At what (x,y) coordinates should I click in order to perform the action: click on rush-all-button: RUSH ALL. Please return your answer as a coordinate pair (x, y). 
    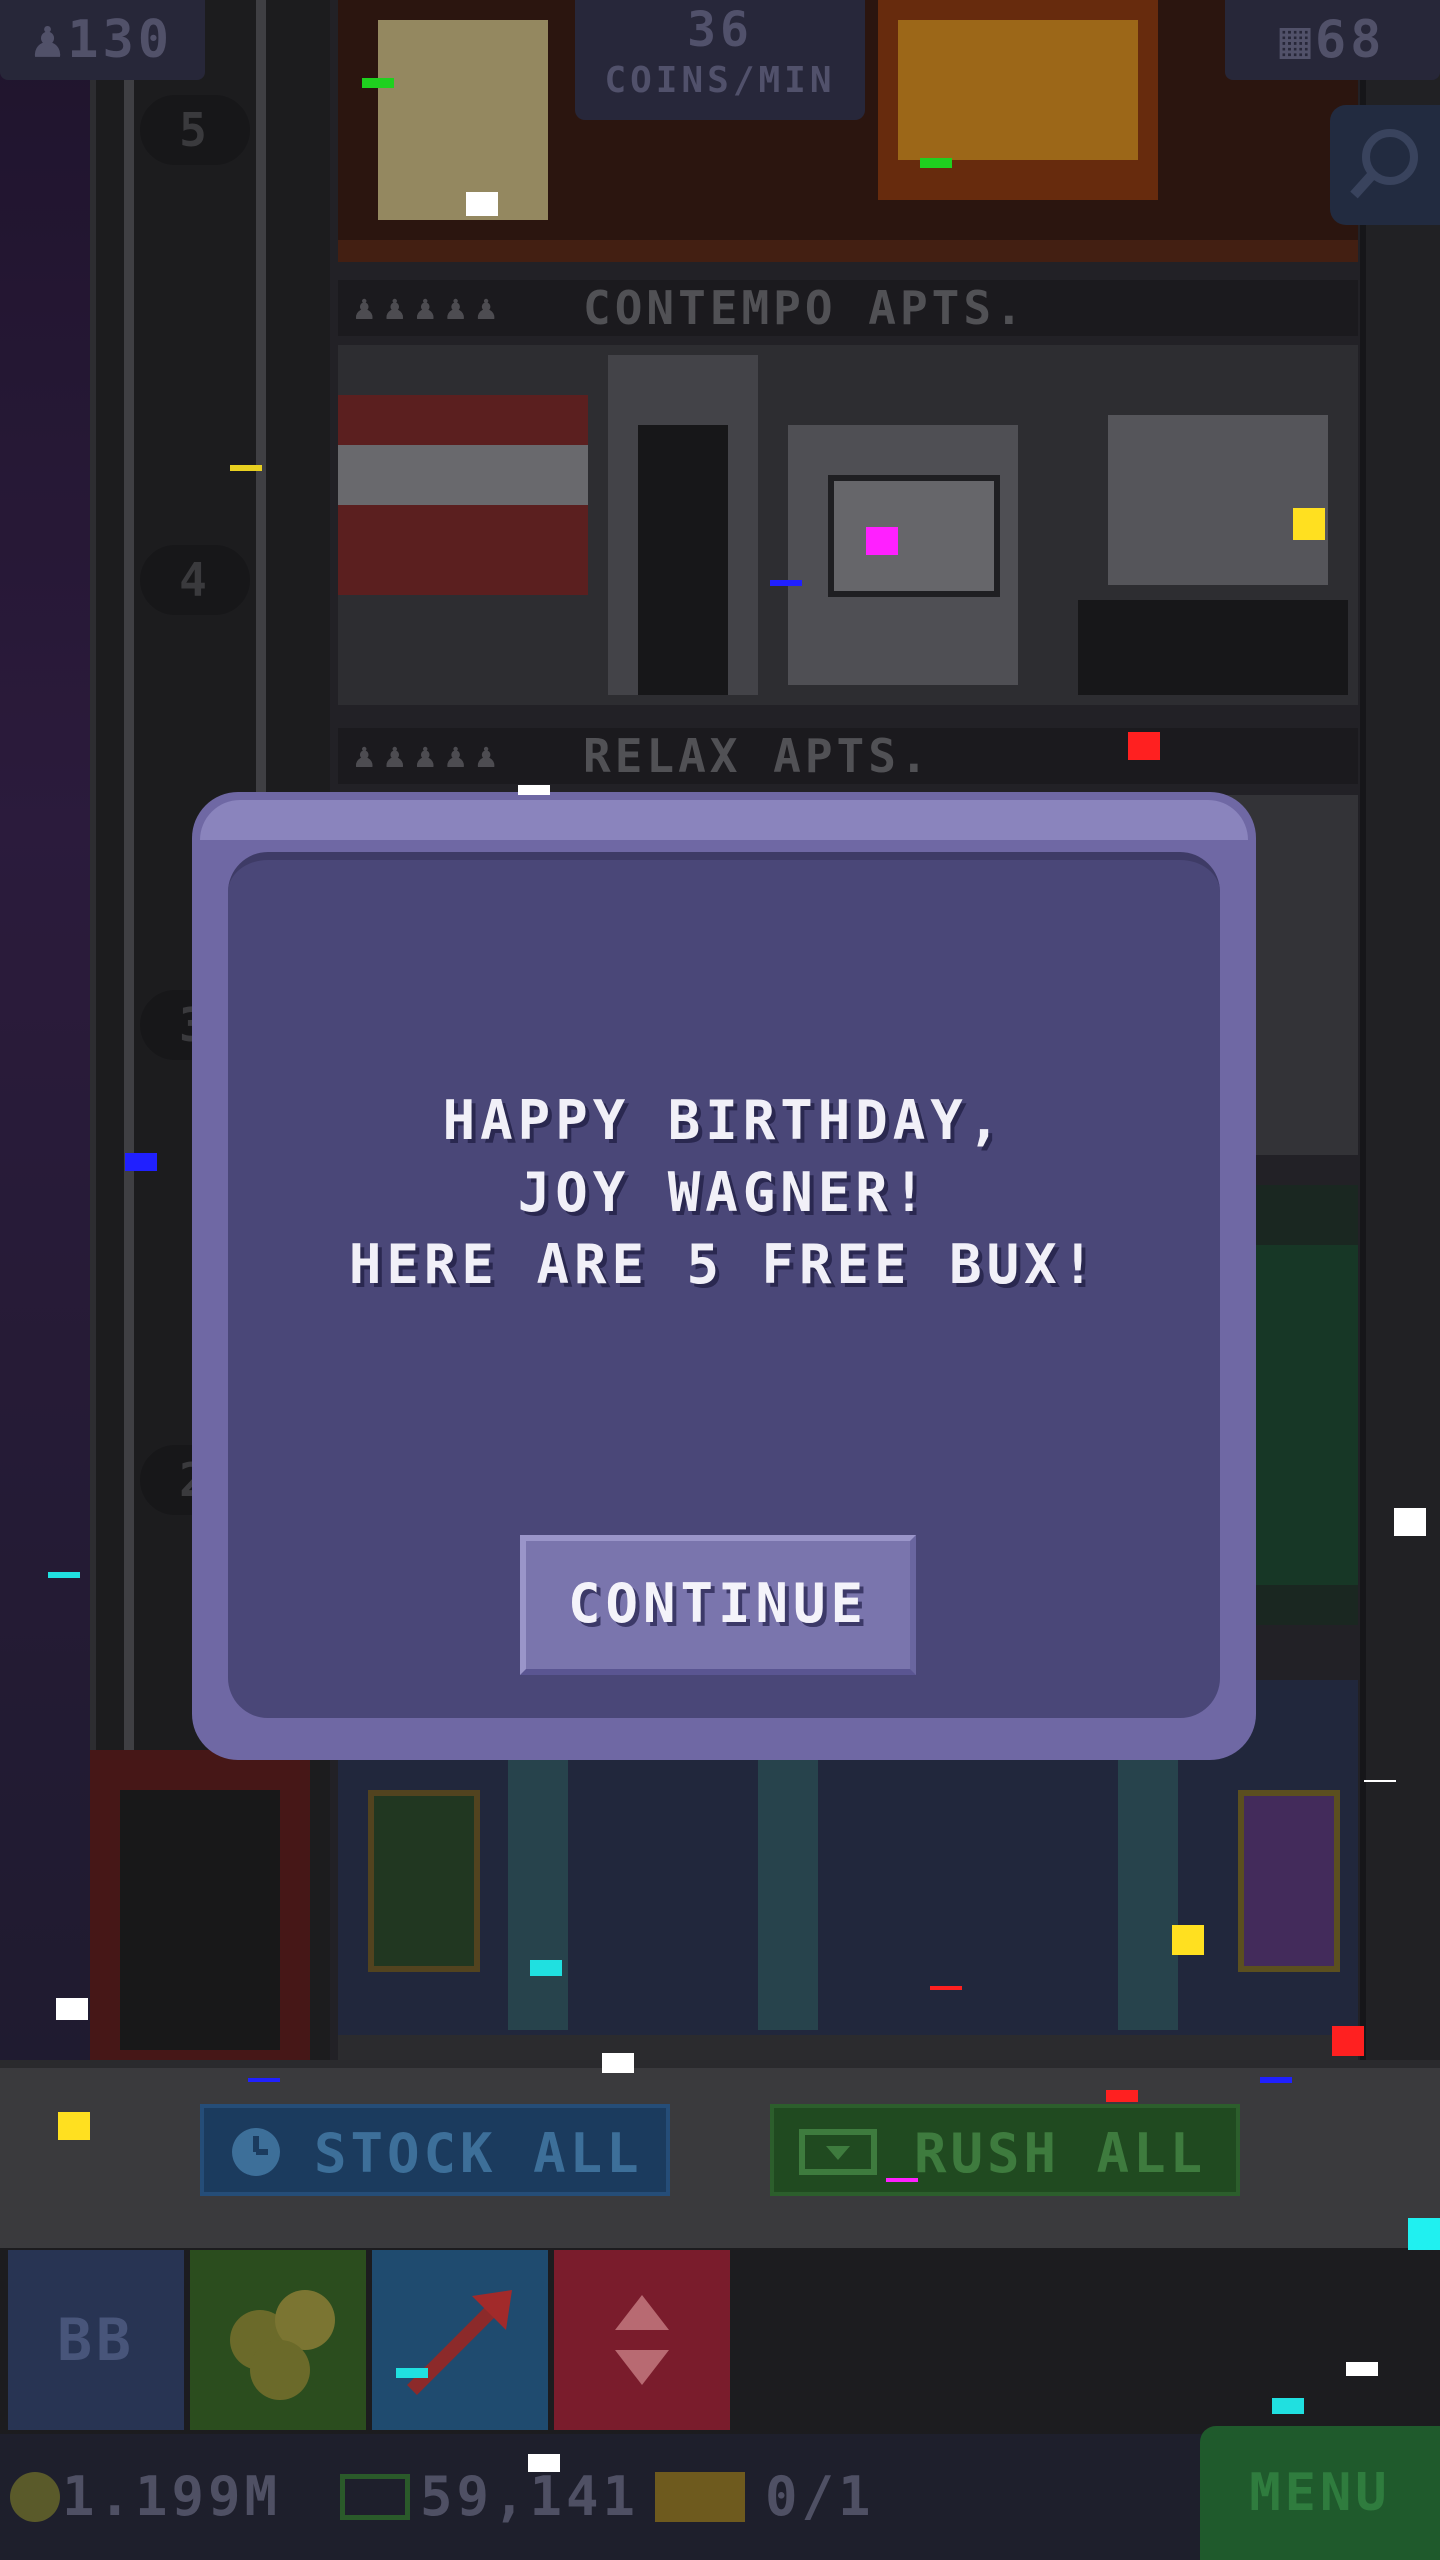
    Looking at the image, I should click on (1005, 2150).